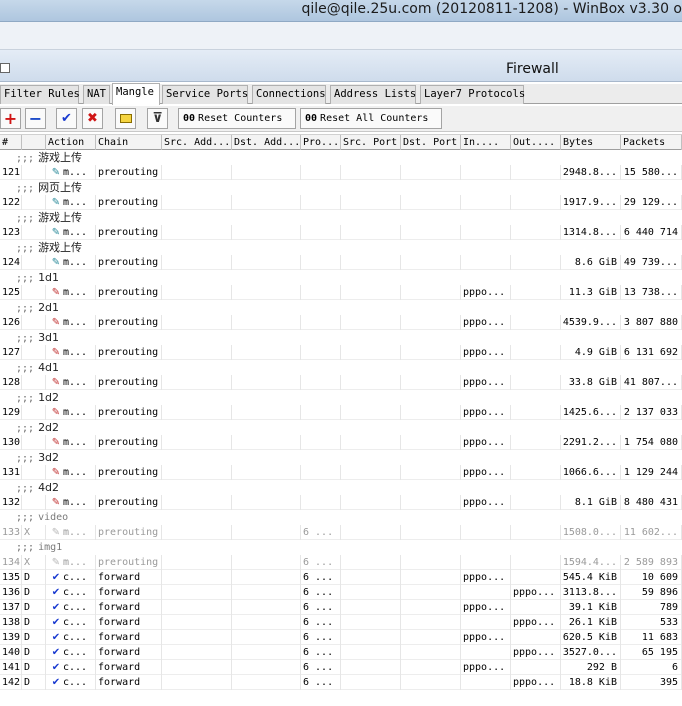 This screenshot has width=682, height=706. I want to click on enable-button: ✔, so click(66, 118).